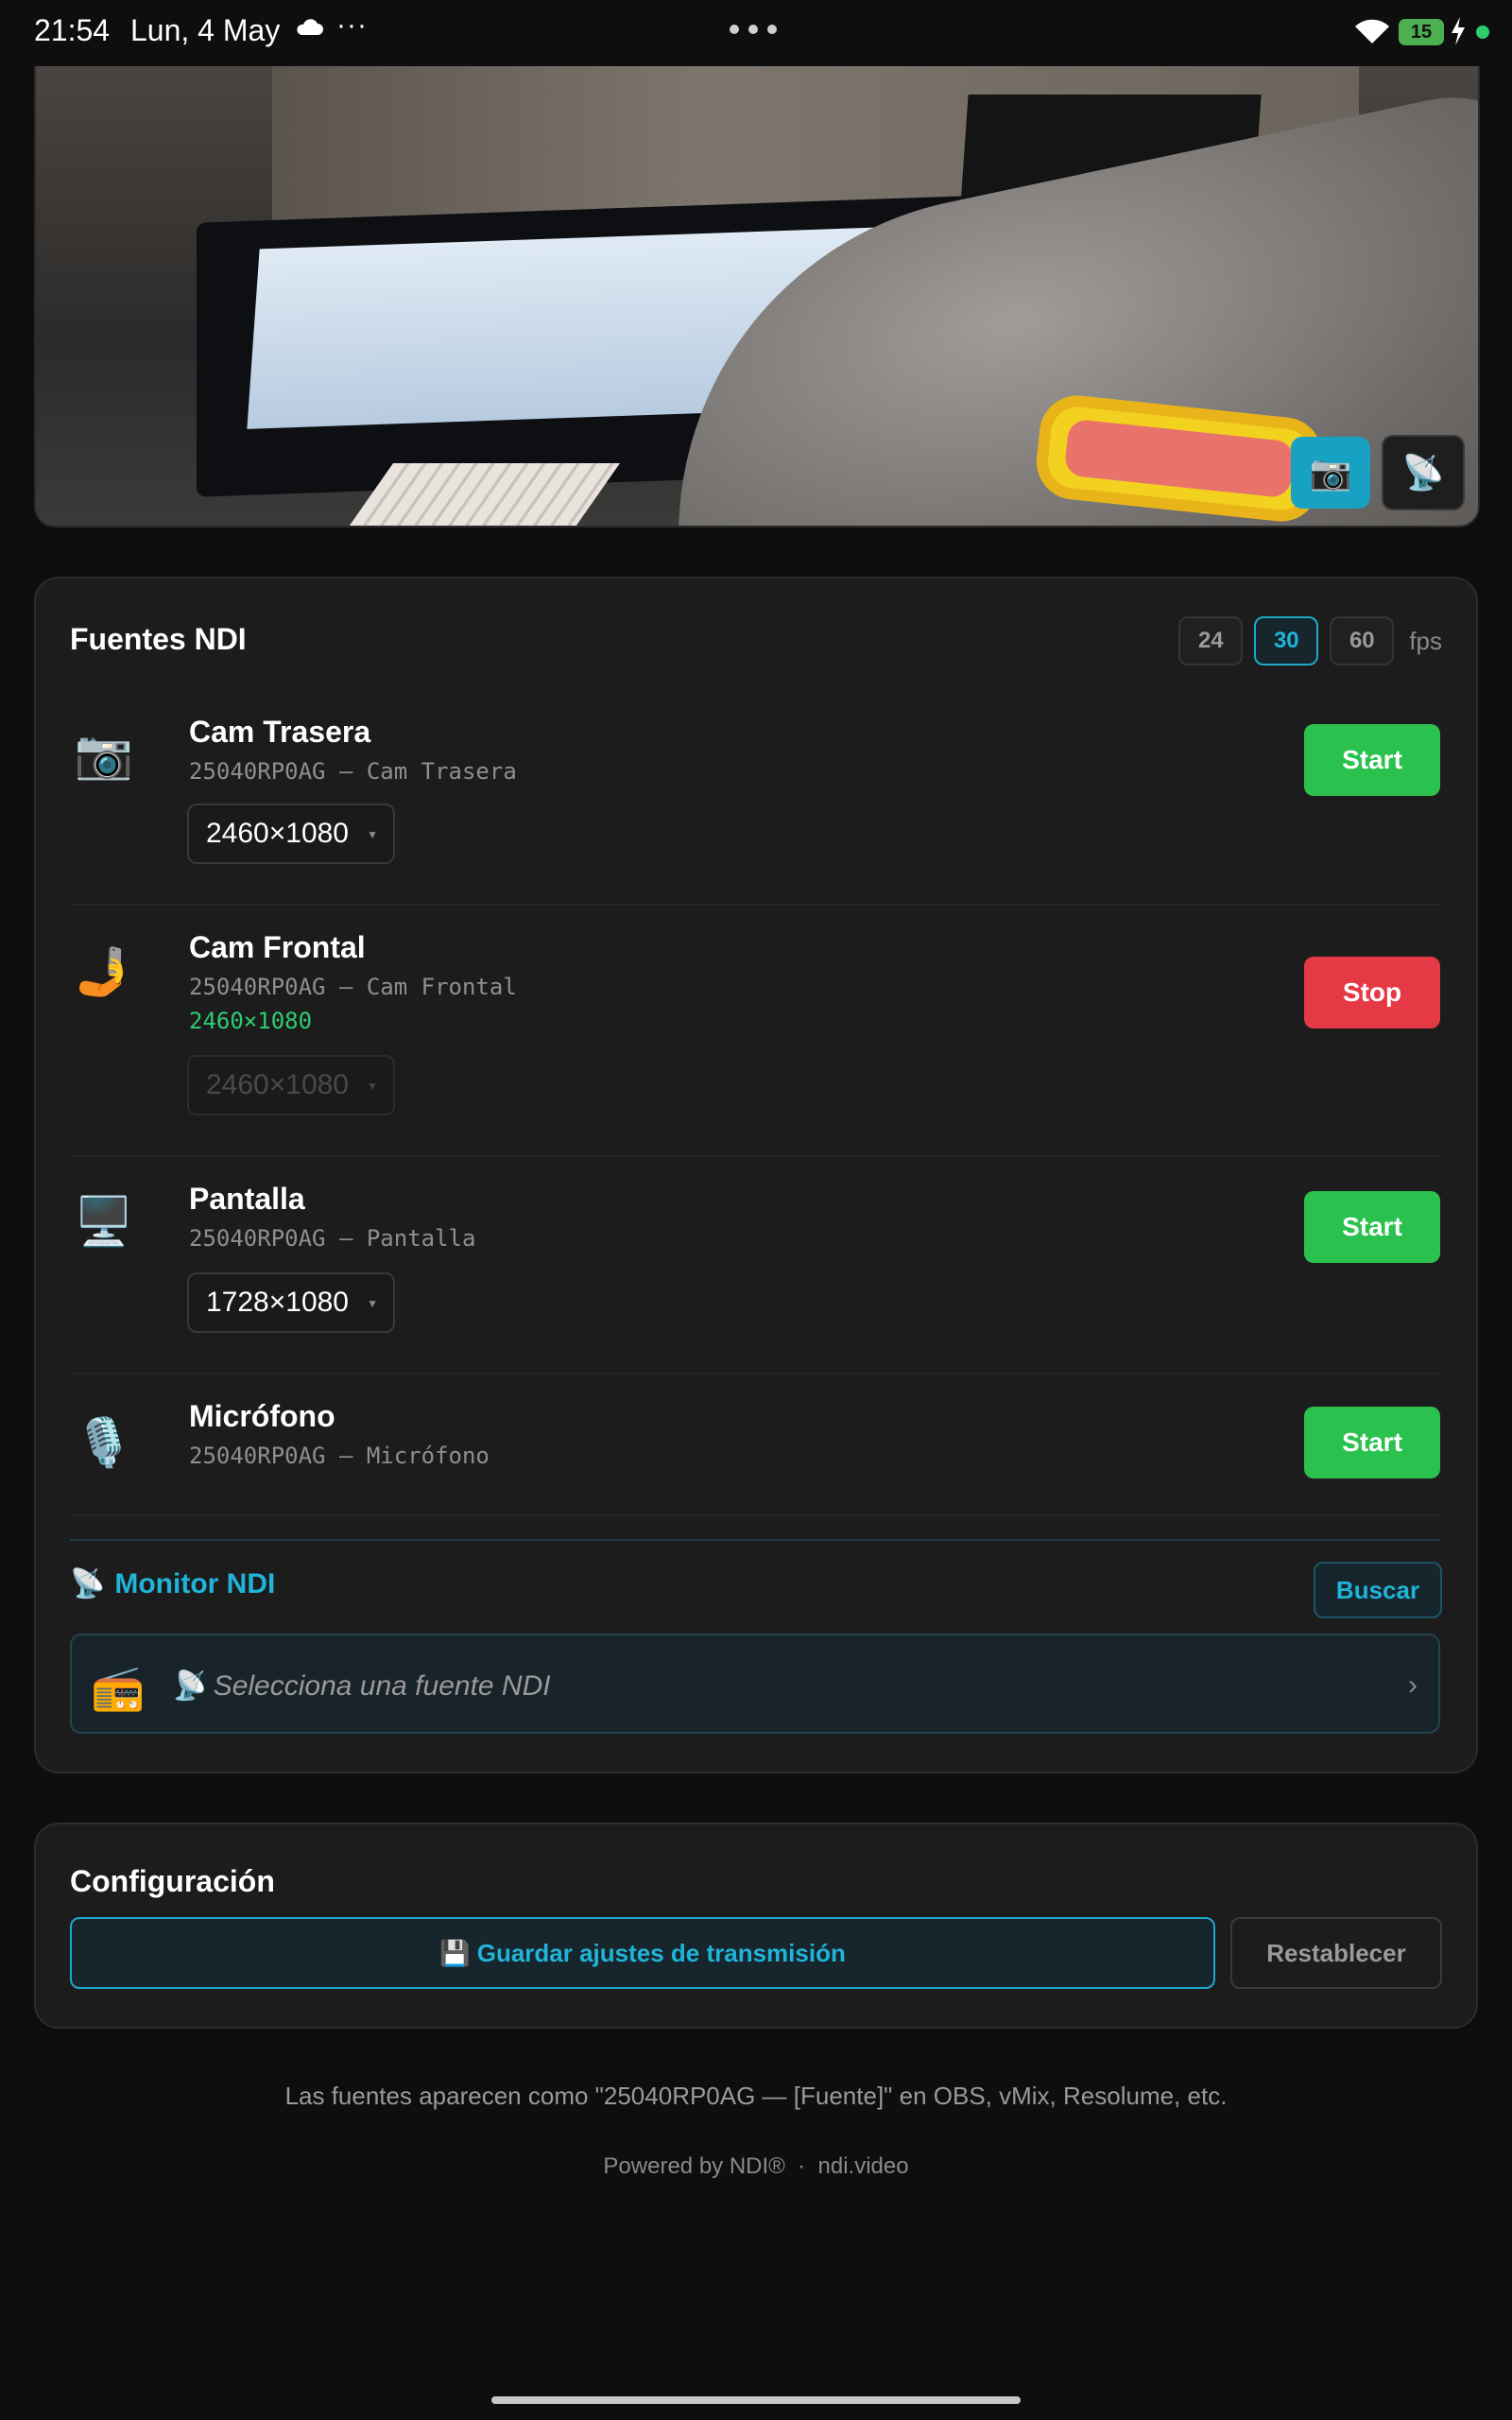 The width and height of the screenshot is (1512, 2420). I want to click on config-title: Configuración, so click(172, 1881).